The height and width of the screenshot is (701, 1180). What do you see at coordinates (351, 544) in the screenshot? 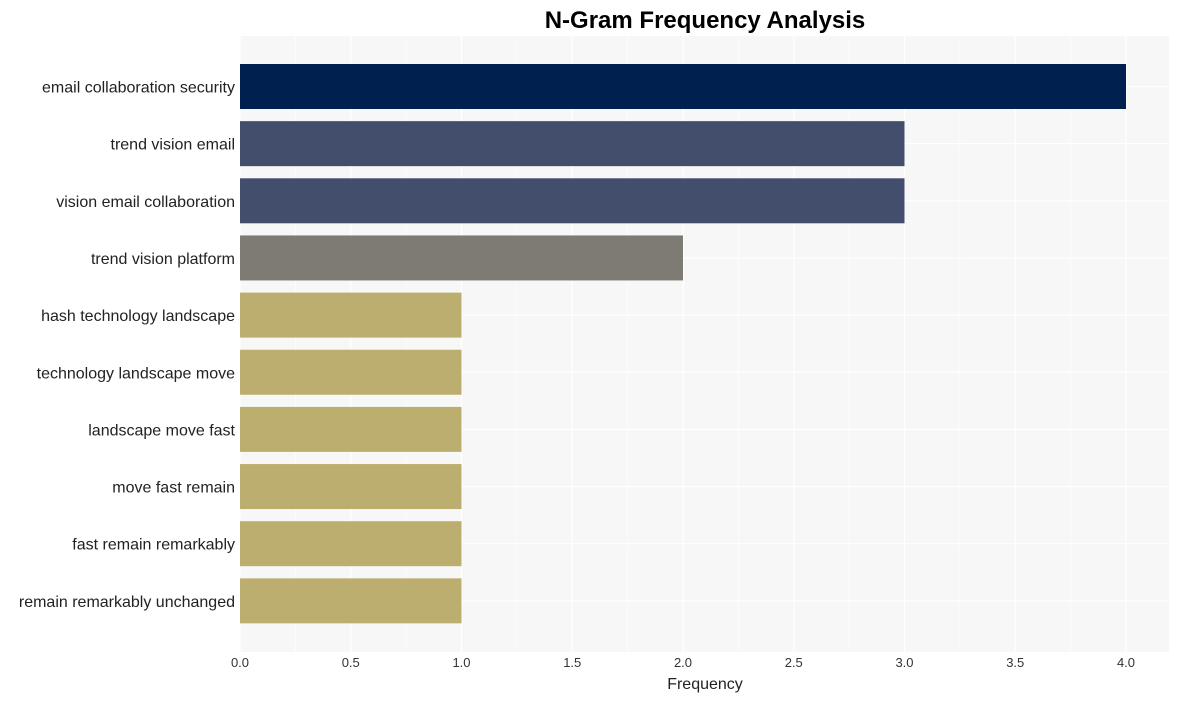
I see `bar-fast-remain-remarkably` at bounding box center [351, 544].